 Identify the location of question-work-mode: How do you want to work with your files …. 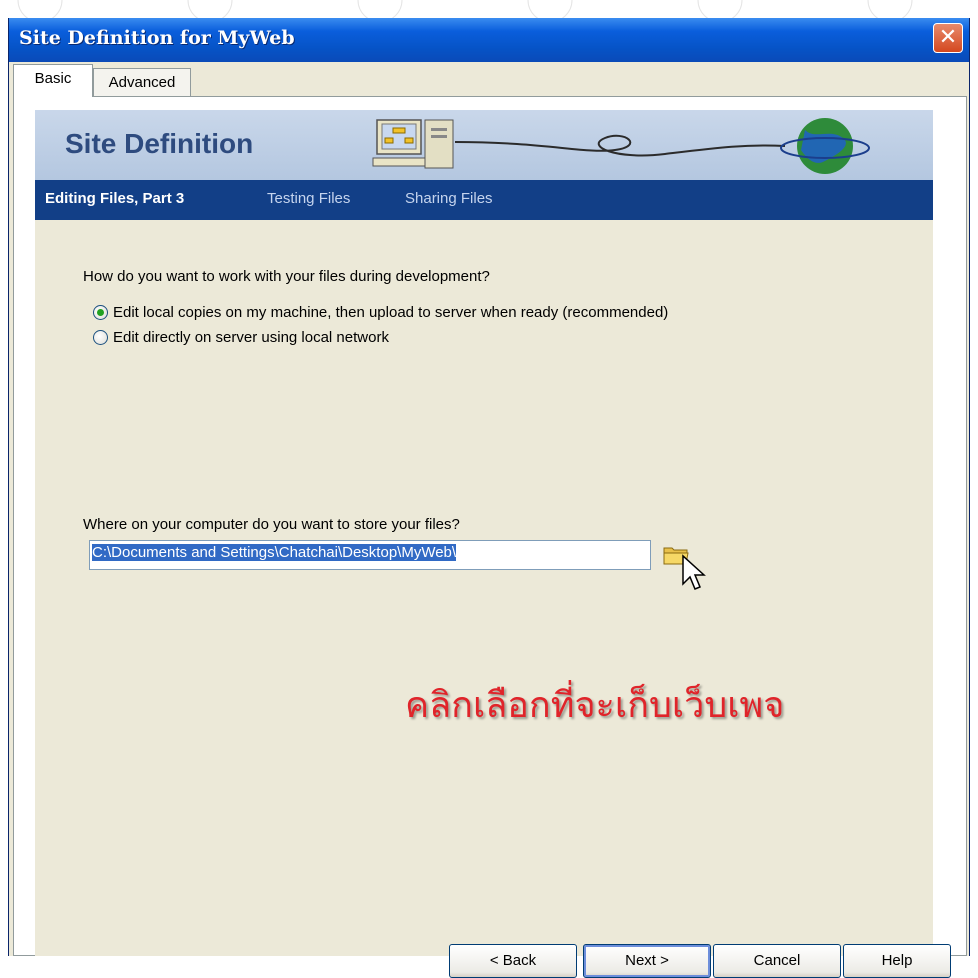
(286, 276).